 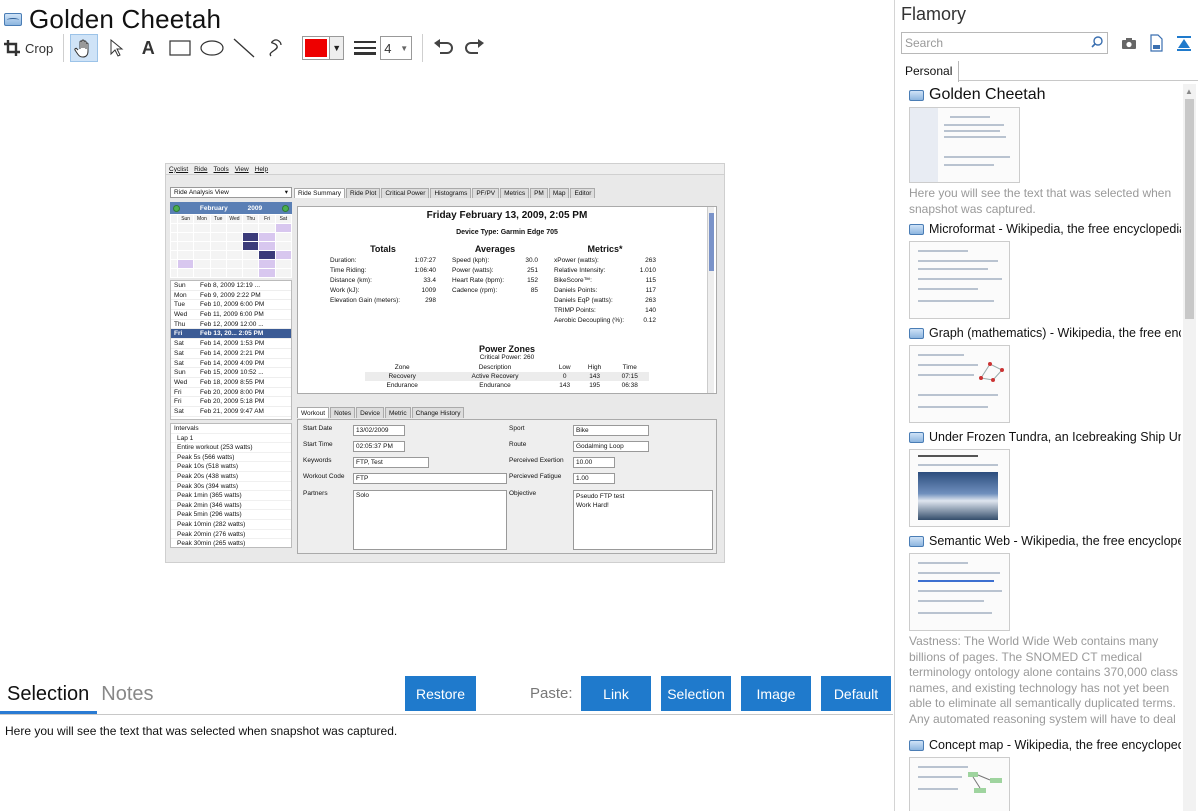 What do you see at coordinates (495, 376) in the screenshot?
I see `gc-zone-cell: Active Recovery` at bounding box center [495, 376].